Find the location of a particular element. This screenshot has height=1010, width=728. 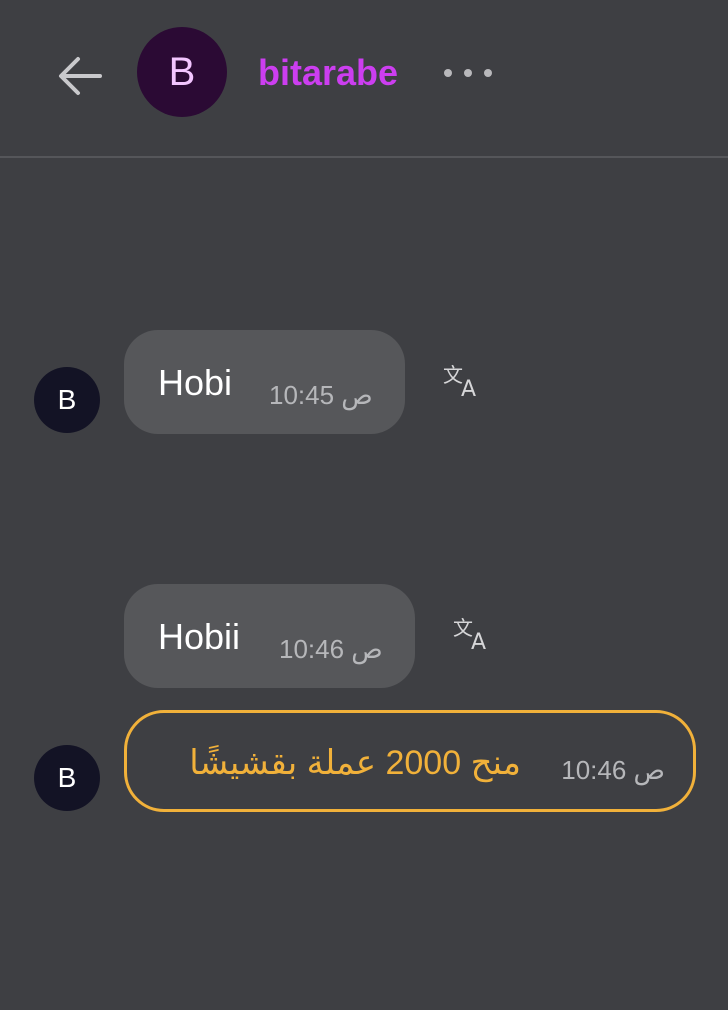

more-options-icon is located at coordinates (448, 73).